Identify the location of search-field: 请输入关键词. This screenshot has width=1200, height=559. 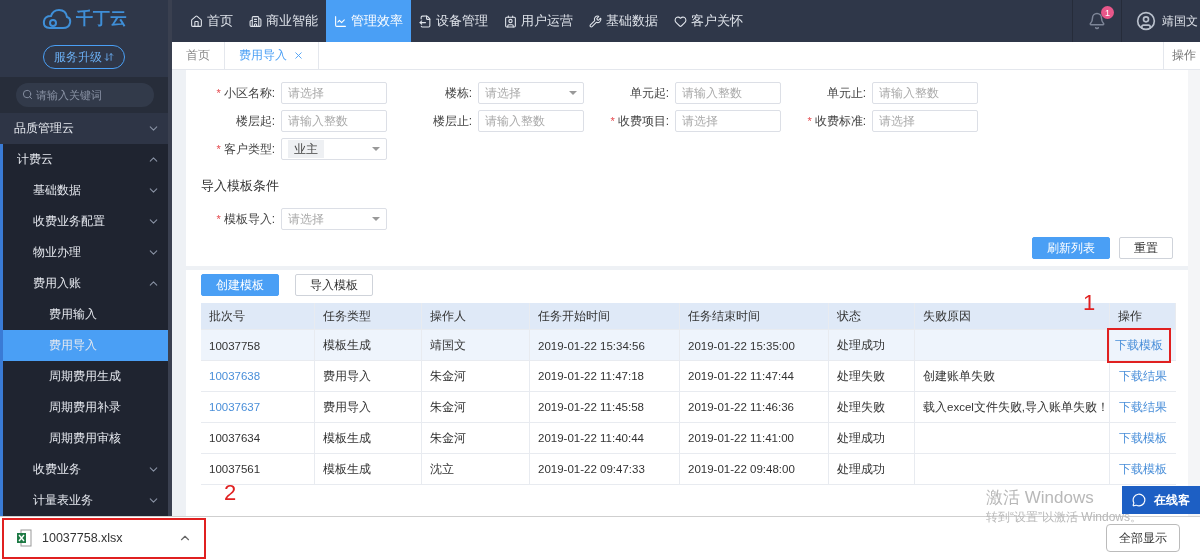
(85, 94).